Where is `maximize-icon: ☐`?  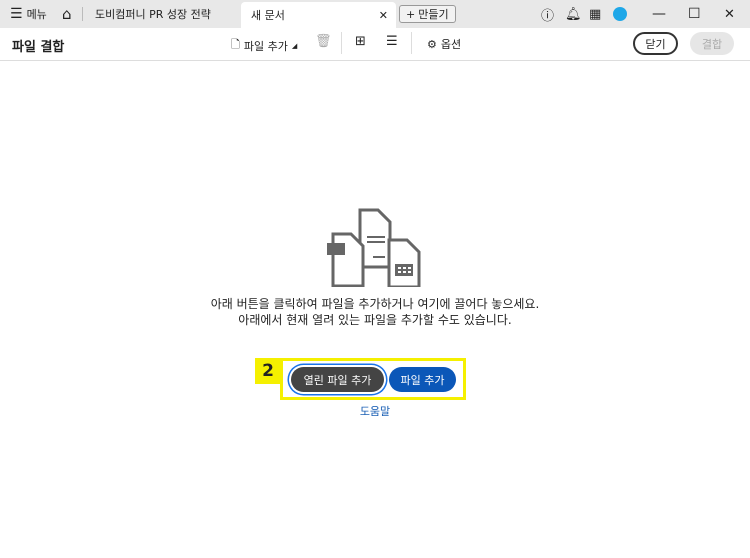
maximize-icon: ☐ is located at coordinates (694, 14).